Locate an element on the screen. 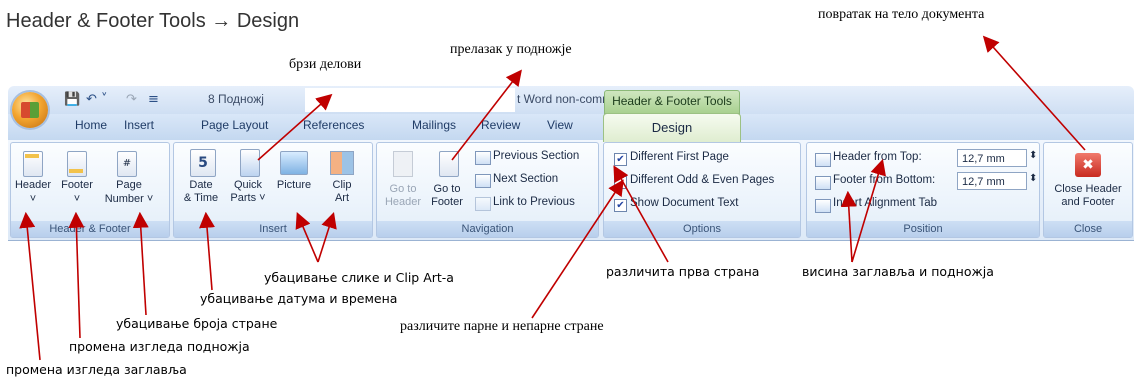  arrow-return-body is located at coordinates (1034, 93).